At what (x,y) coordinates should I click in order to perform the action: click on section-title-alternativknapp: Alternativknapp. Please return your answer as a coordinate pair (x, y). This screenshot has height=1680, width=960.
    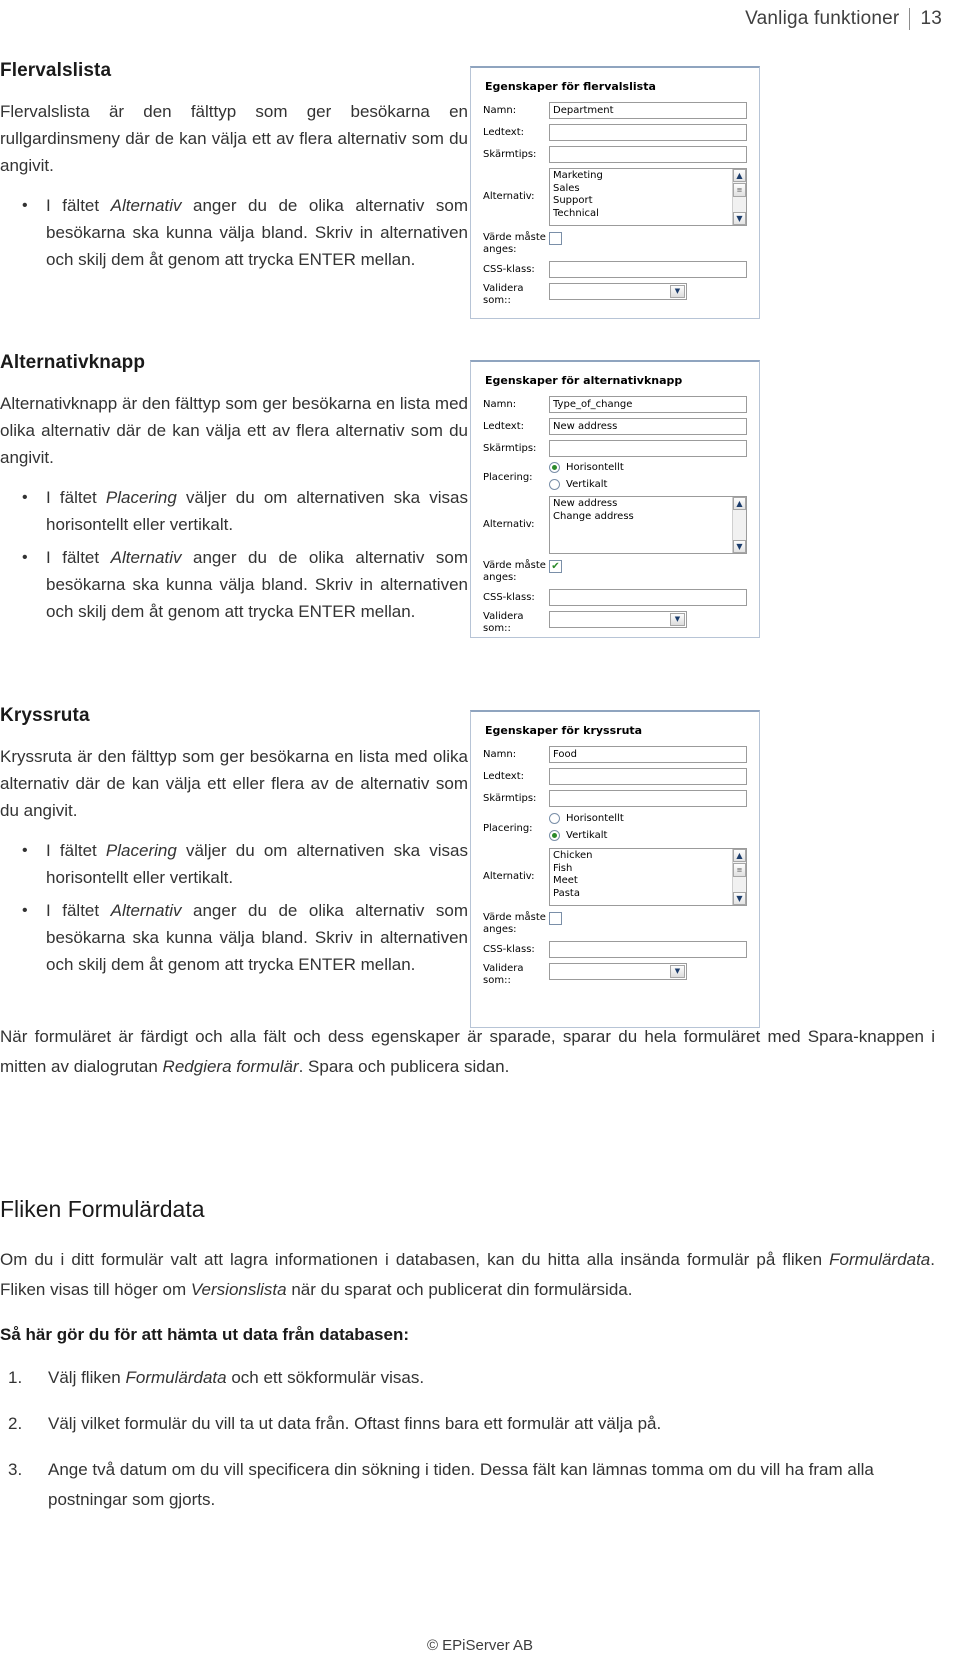
    Looking at the image, I should click on (73, 362).